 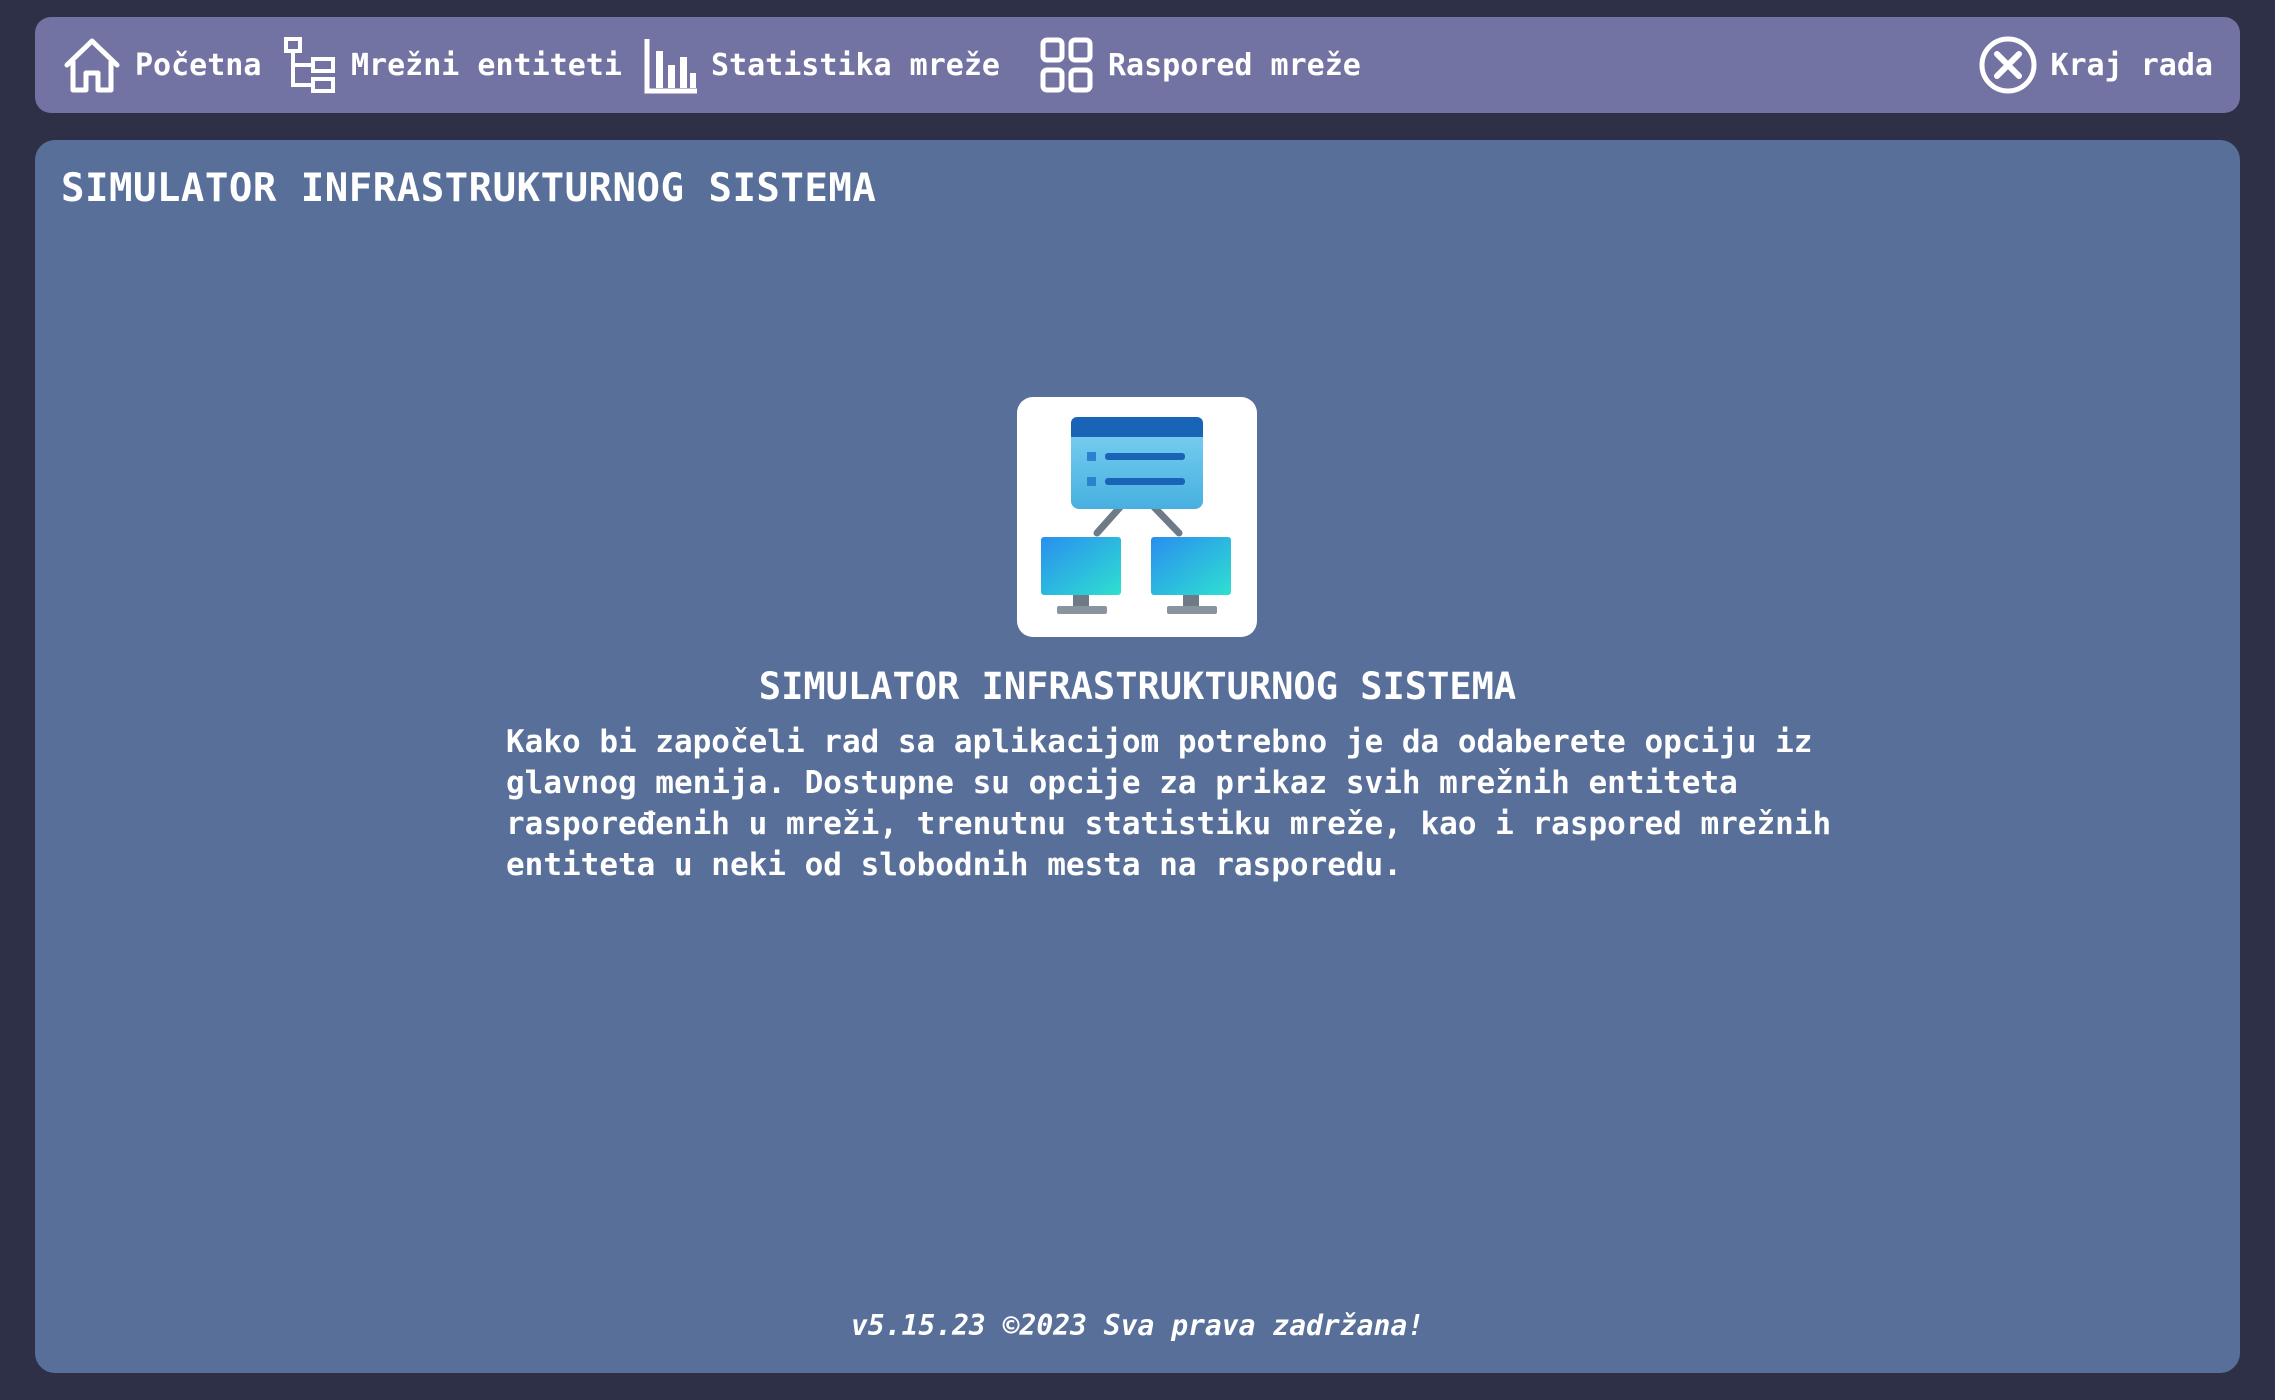 What do you see at coordinates (855, 65) in the screenshot?
I see `nav-stats-label: Statistika mreže` at bounding box center [855, 65].